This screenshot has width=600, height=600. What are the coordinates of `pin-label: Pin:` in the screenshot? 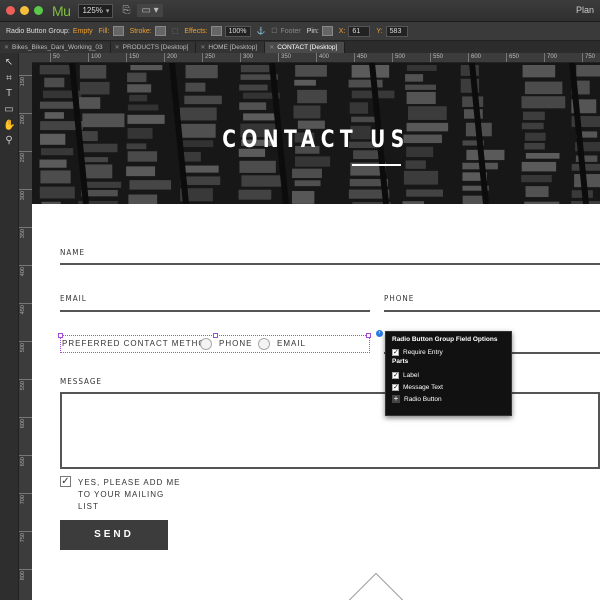 It's located at (312, 31).